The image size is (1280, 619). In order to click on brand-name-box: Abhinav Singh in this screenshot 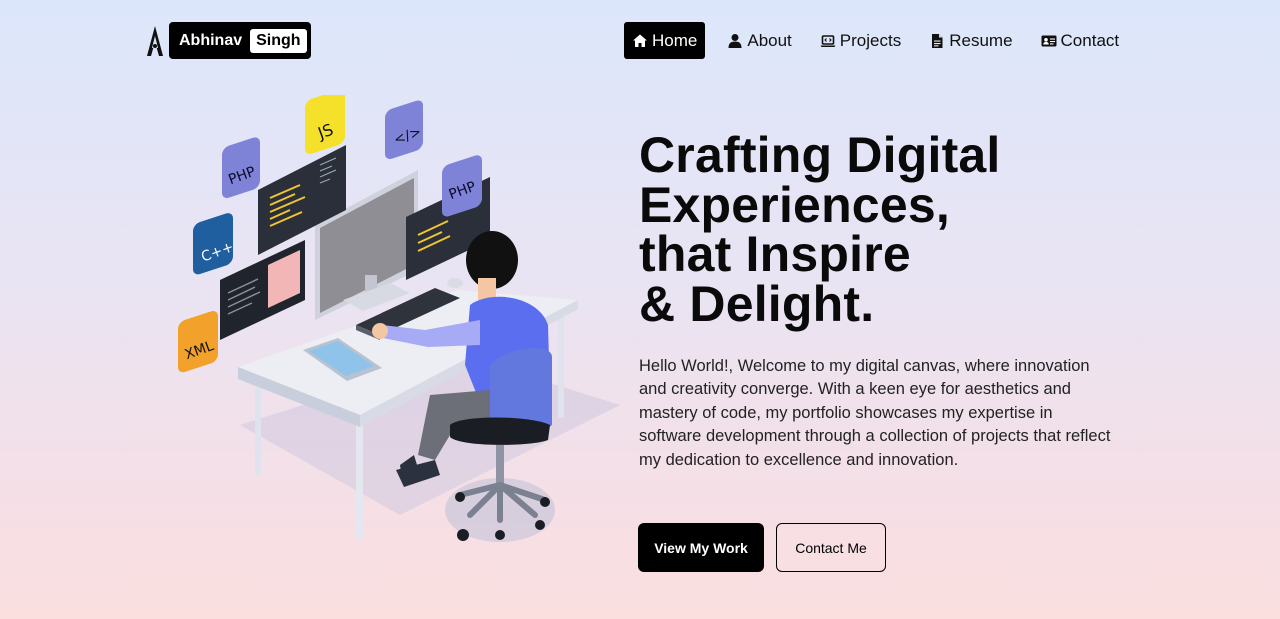, I will do `click(240, 40)`.